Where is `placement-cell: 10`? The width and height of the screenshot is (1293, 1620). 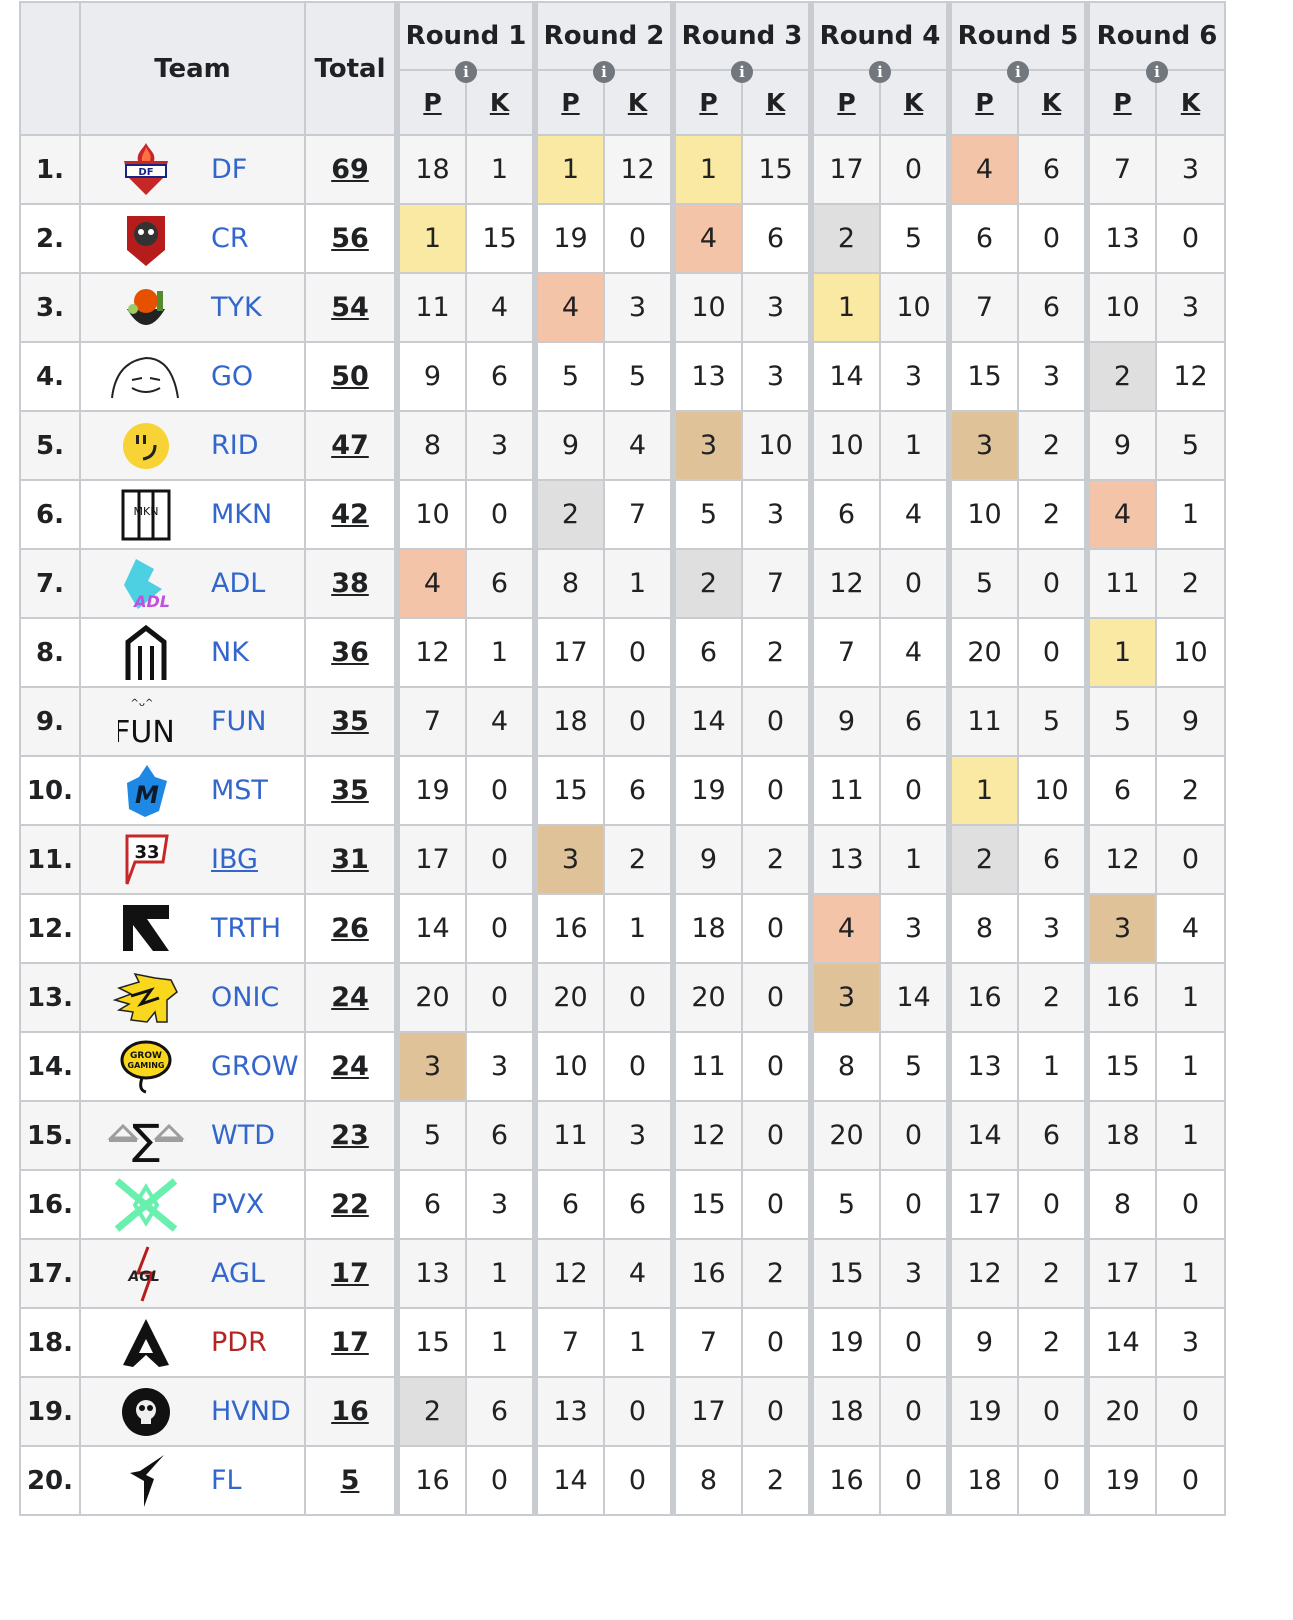
placement-cell: 10 is located at coordinates (568, 1066).